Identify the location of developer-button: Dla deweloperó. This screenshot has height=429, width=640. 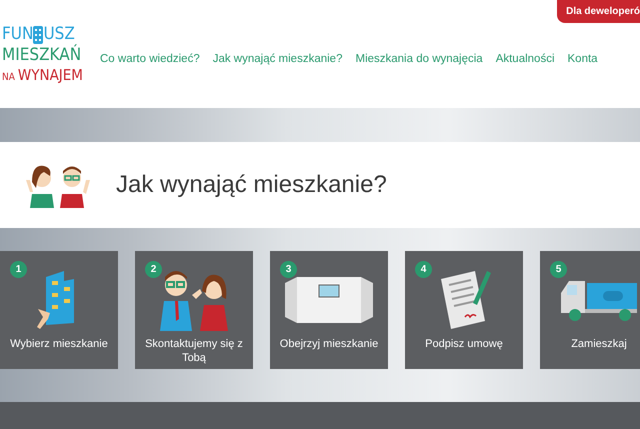
(598, 11).